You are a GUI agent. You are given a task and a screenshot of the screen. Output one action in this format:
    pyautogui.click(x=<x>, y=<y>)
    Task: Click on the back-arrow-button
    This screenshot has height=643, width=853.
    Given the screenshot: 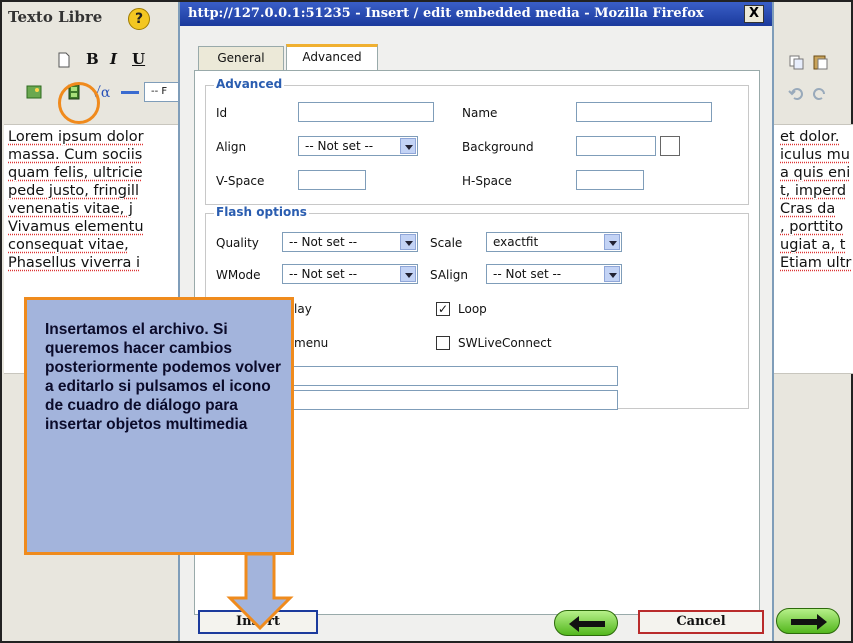 What is the action you would take?
    pyautogui.click(x=586, y=623)
    